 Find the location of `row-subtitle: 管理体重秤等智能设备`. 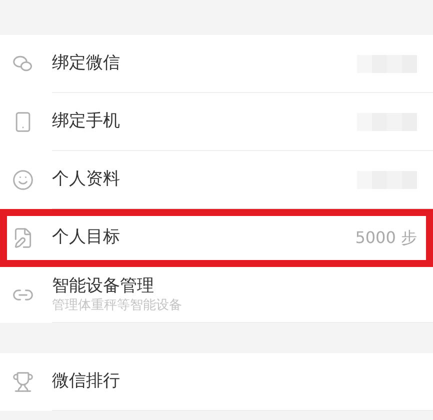

row-subtitle: 管理体重秤等智能设备 is located at coordinates (117, 306).